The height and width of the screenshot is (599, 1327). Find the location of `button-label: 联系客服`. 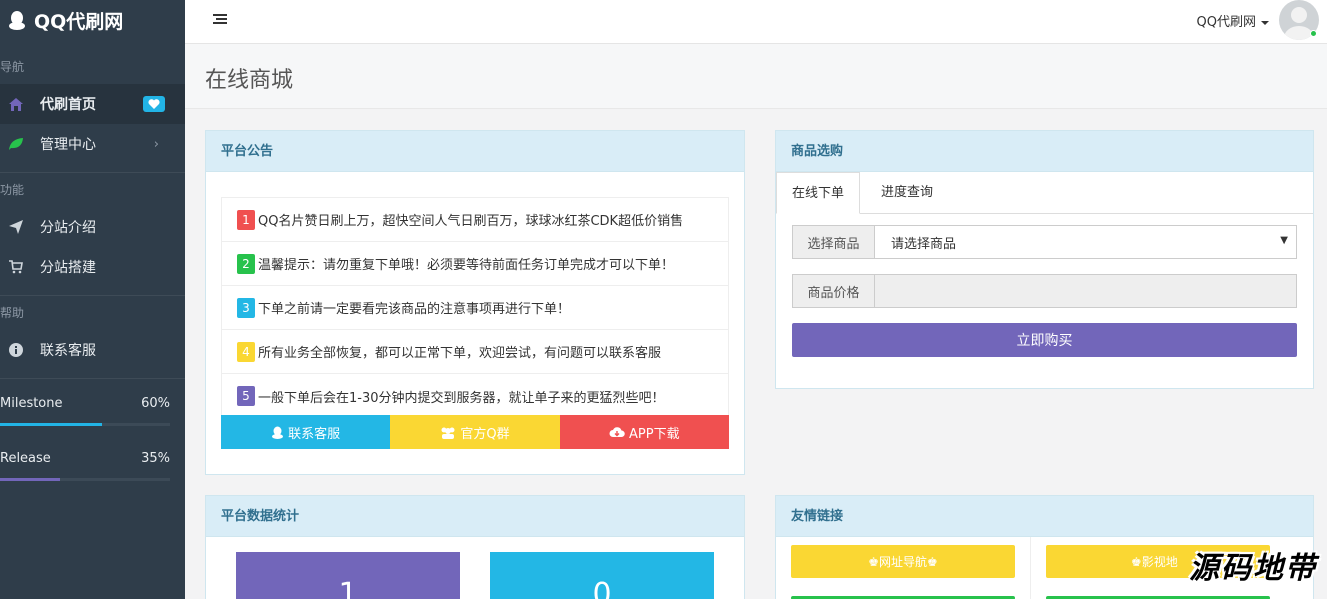

button-label: 联系客服 is located at coordinates (314, 434).